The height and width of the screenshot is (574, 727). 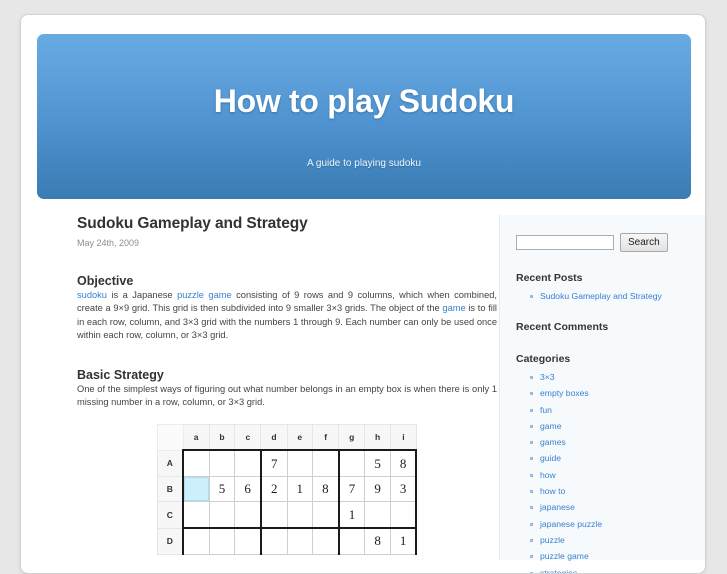 I want to click on grid-row-header-D: D, so click(x=170, y=541).